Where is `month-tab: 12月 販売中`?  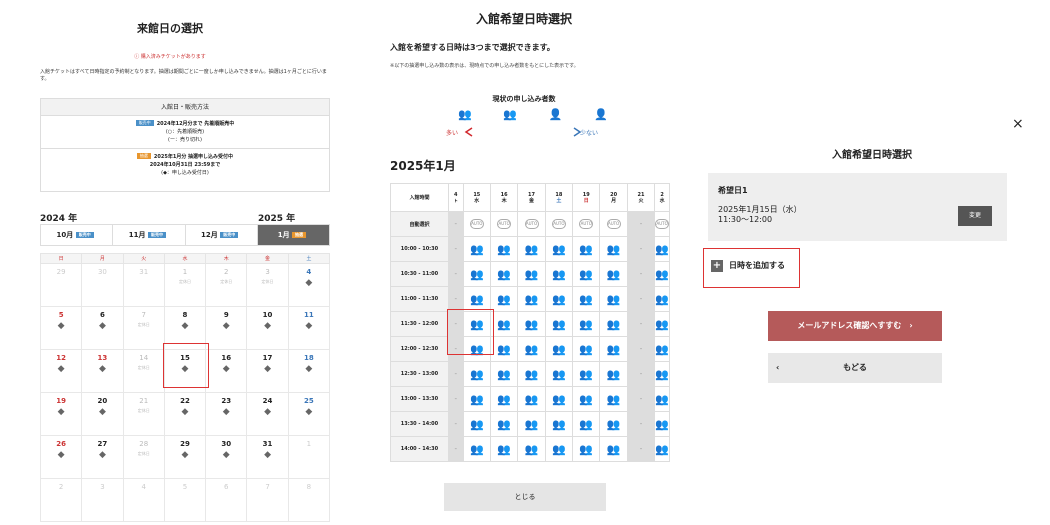
month-tab: 12月 販売中 is located at coordinates (222, 235).